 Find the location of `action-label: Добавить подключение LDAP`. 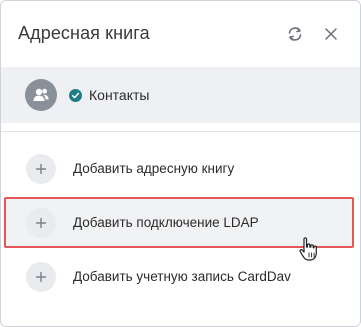

action-label: Добавить подключение LDAP is located at coordinates (166, 222).